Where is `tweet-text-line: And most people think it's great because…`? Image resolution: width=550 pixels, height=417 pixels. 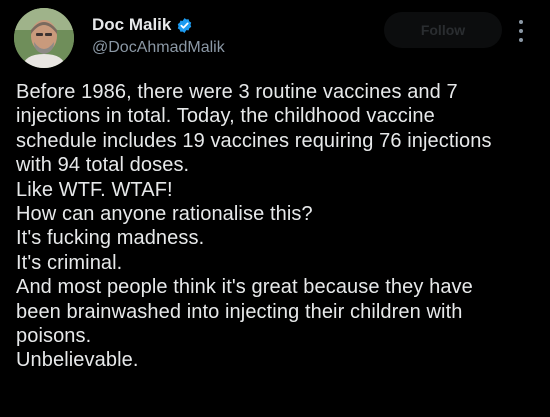
tweet-text-line: And most people think it's great because… is located at coordinates (244, 287).